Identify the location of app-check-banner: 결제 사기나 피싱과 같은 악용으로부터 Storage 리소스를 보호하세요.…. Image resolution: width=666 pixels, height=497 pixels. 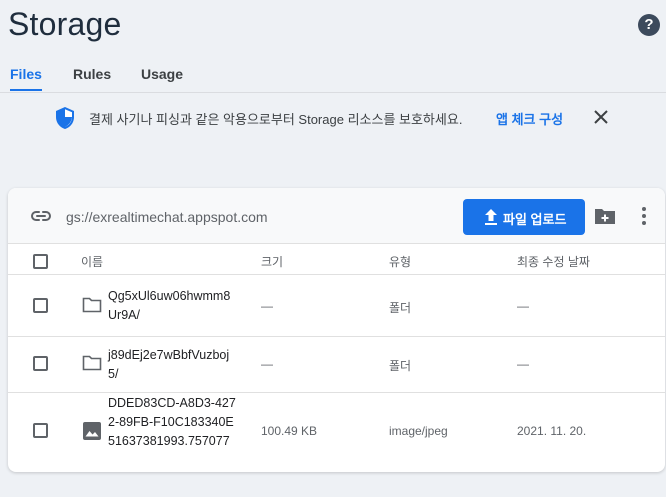
(333, 117).